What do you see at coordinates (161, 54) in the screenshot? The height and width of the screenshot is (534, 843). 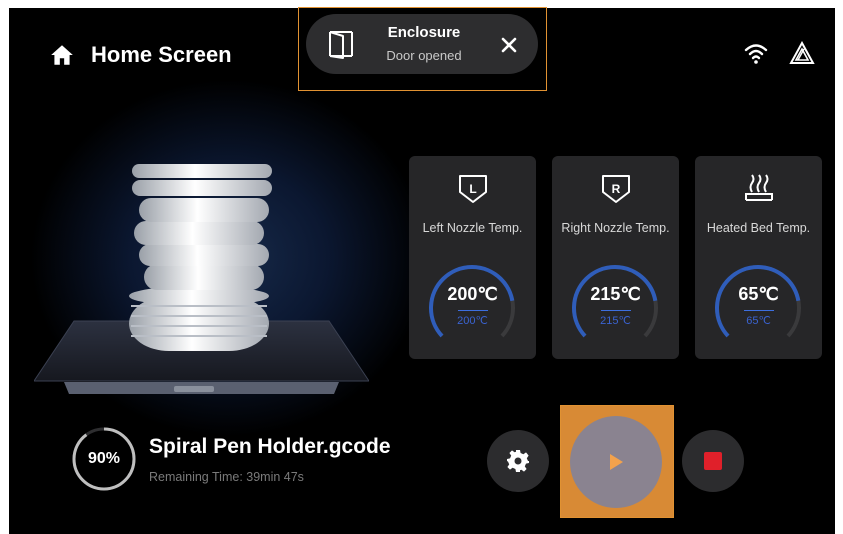 I see `page-title-text: Home Screen` at bounding box center [161, 54].